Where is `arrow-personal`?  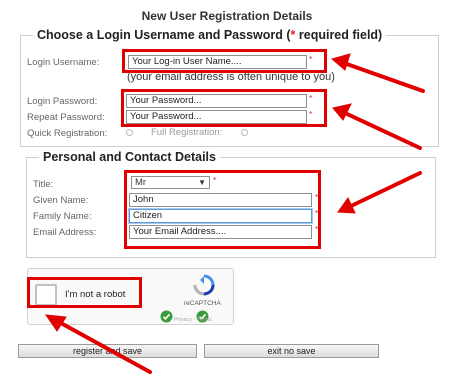 arrow-personal is located at coordinates (384, 190).